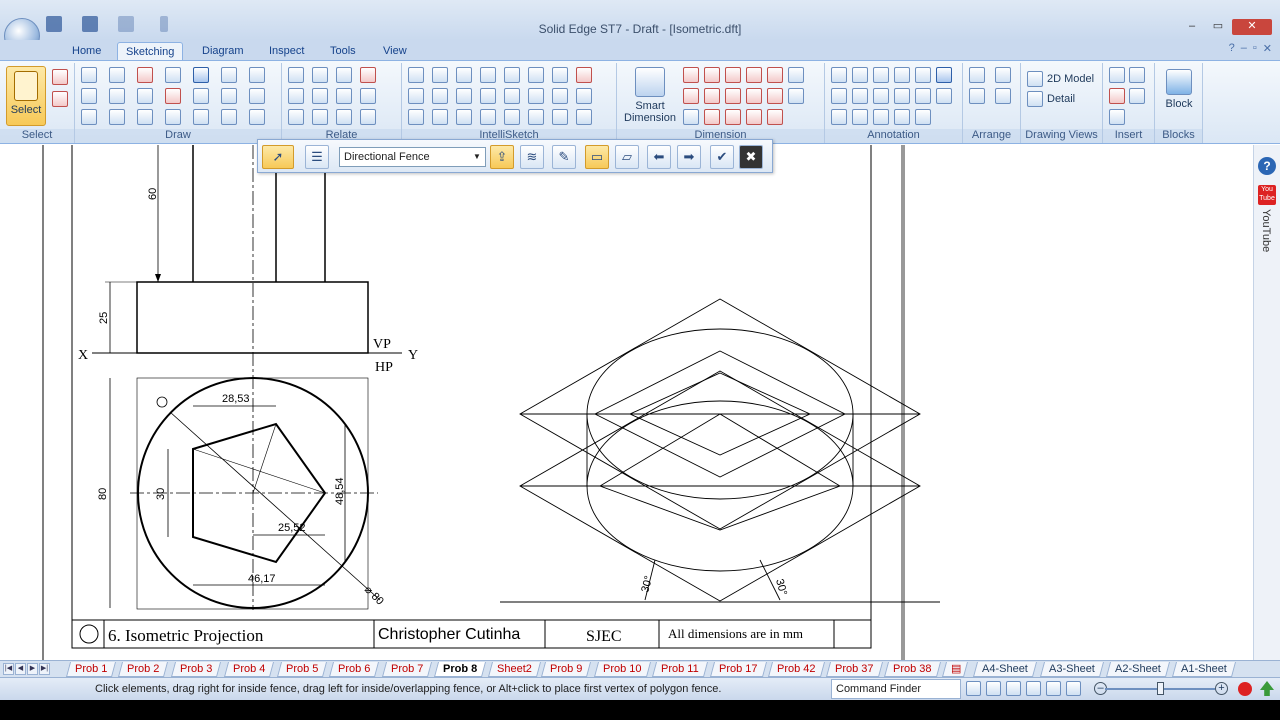 The height and width of the screenshot is (720, 1280). Describe the element at coordinates (1203, 669) in the screenshot. I see `sheet-tab: A1-Sheet` at that location.